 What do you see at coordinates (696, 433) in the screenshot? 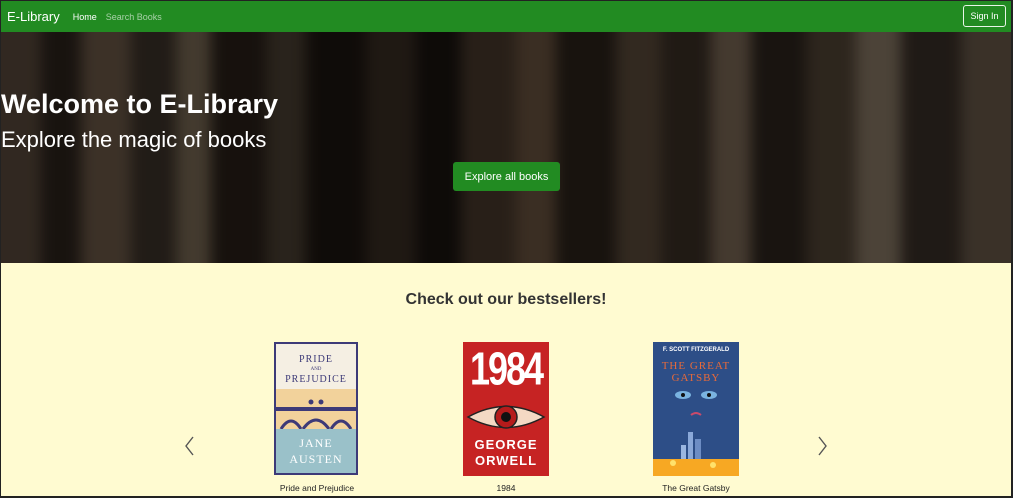
I see `eyes-skyline-illustration-icon` at bounding box center [696, 433].